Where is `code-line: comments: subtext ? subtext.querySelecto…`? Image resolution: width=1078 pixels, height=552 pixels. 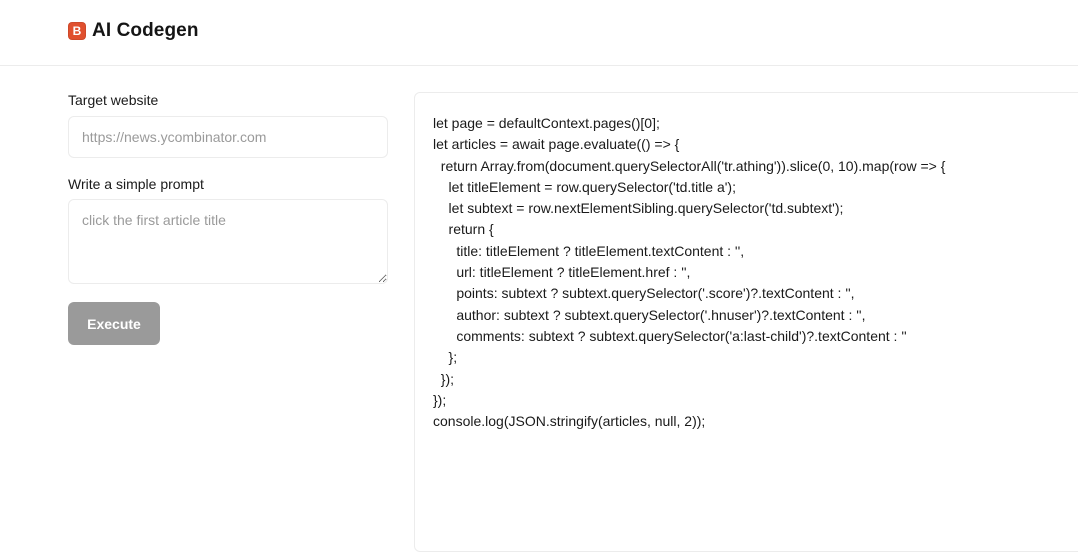
code-line: comments: subtext ? subtext.querySelecto… is located at coordinates (670, 335).